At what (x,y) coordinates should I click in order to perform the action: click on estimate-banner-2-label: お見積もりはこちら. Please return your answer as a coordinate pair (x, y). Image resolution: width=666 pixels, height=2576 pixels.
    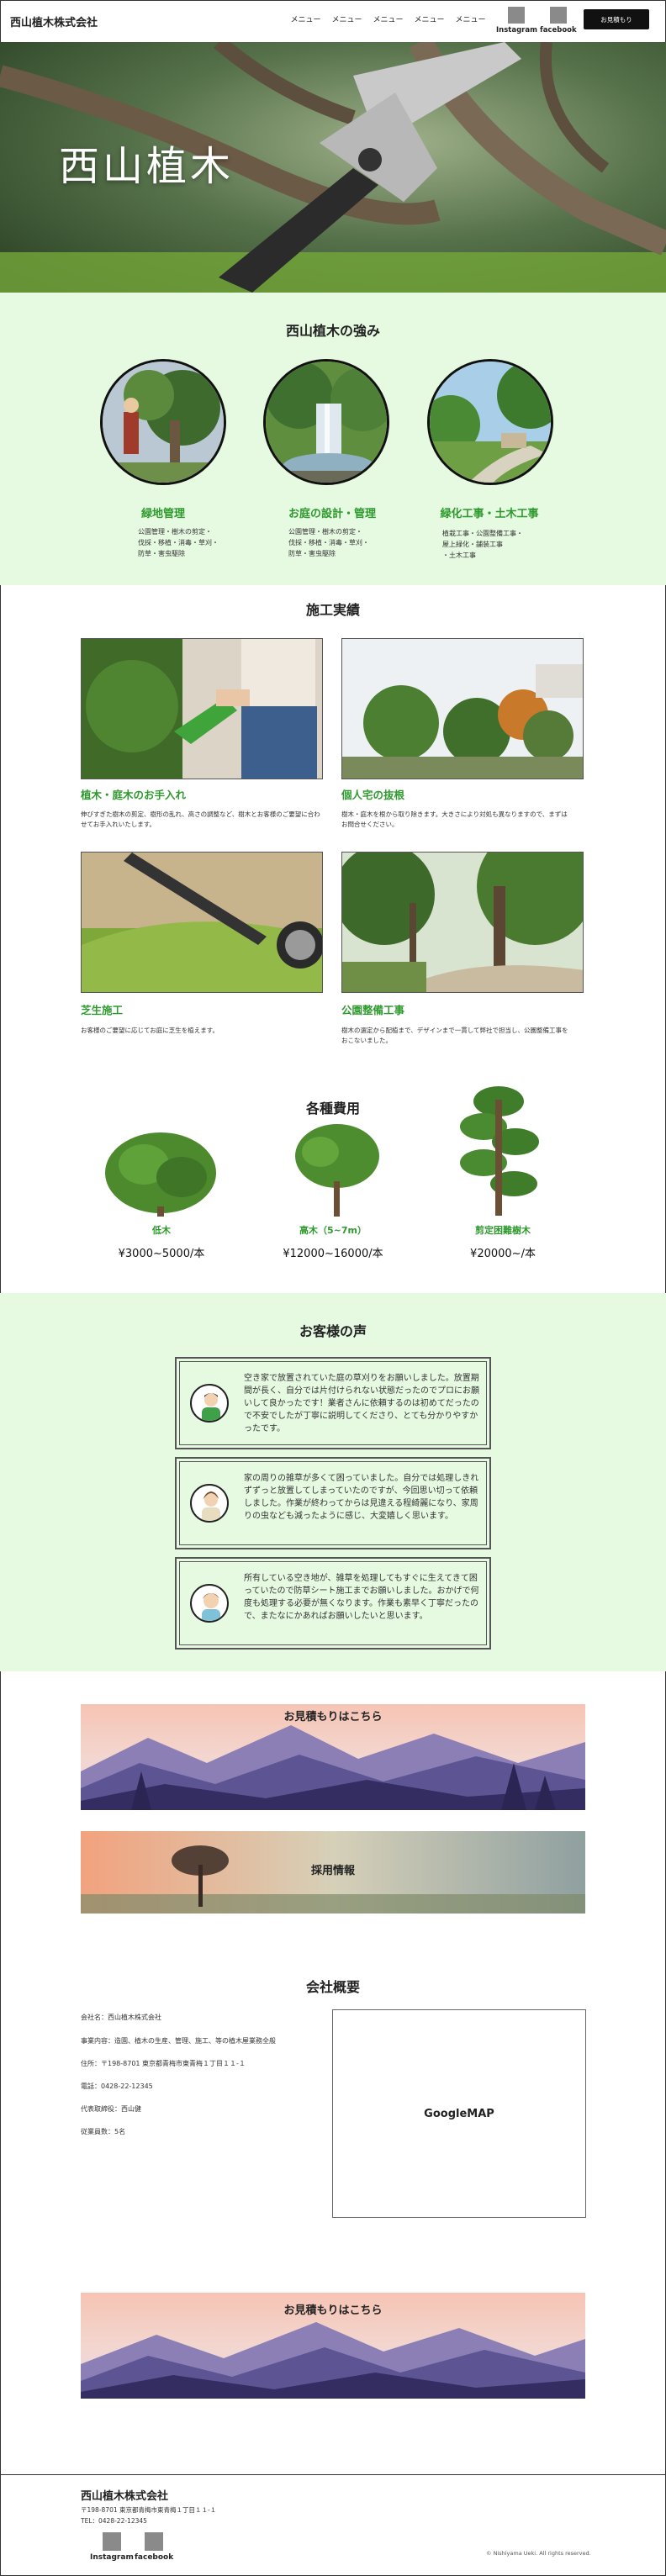
    Looking at the image, I should click on (333, 2310).